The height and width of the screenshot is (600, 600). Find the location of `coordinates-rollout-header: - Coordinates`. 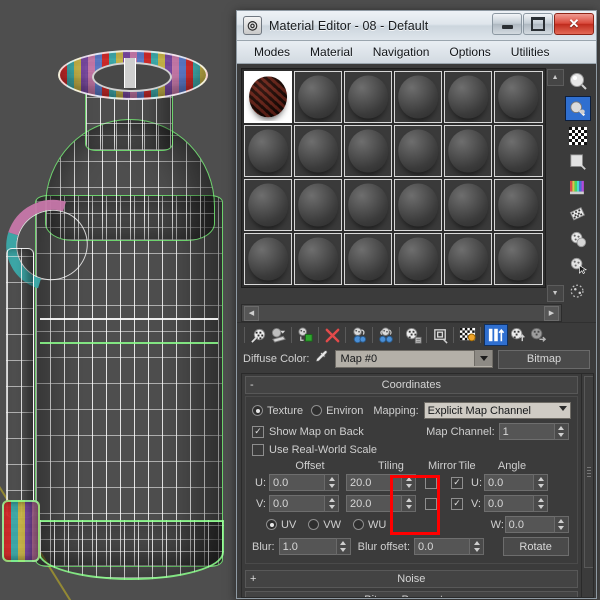

coordinates-rollout-header: - Coordinates is located at coordinates (411, 385).